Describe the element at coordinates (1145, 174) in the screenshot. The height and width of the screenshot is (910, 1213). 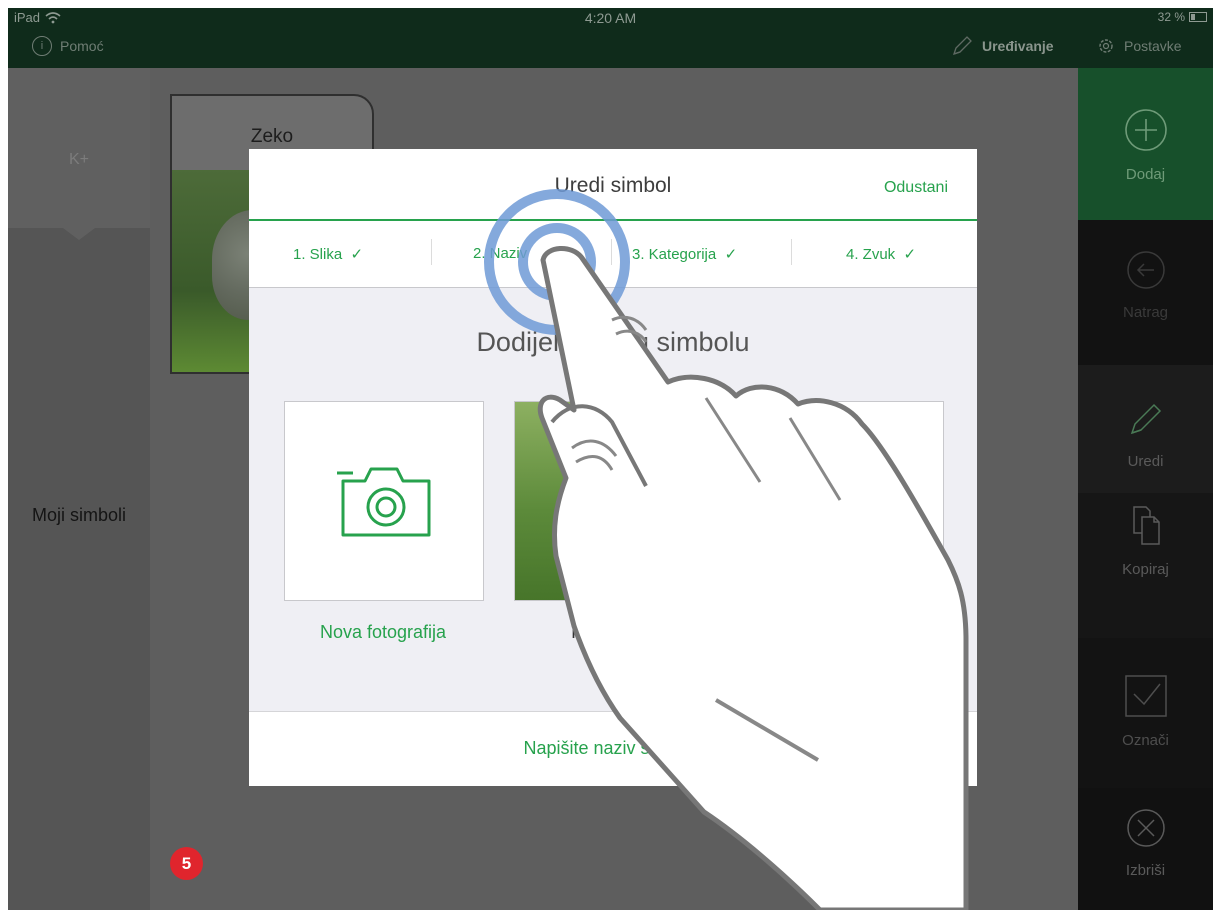
I see `add-label: Dodaj` at that location.